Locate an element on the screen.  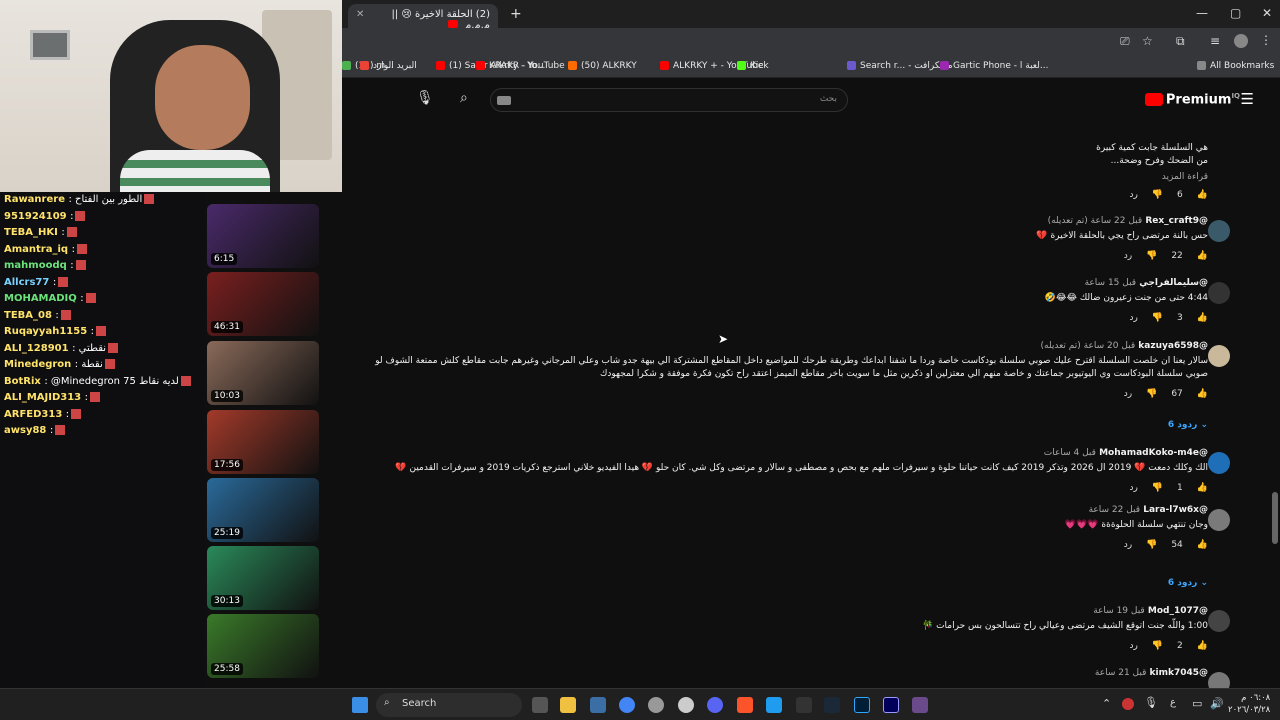
comment-time: قبل 22 ساعة is located at coordinates (1115, 510).